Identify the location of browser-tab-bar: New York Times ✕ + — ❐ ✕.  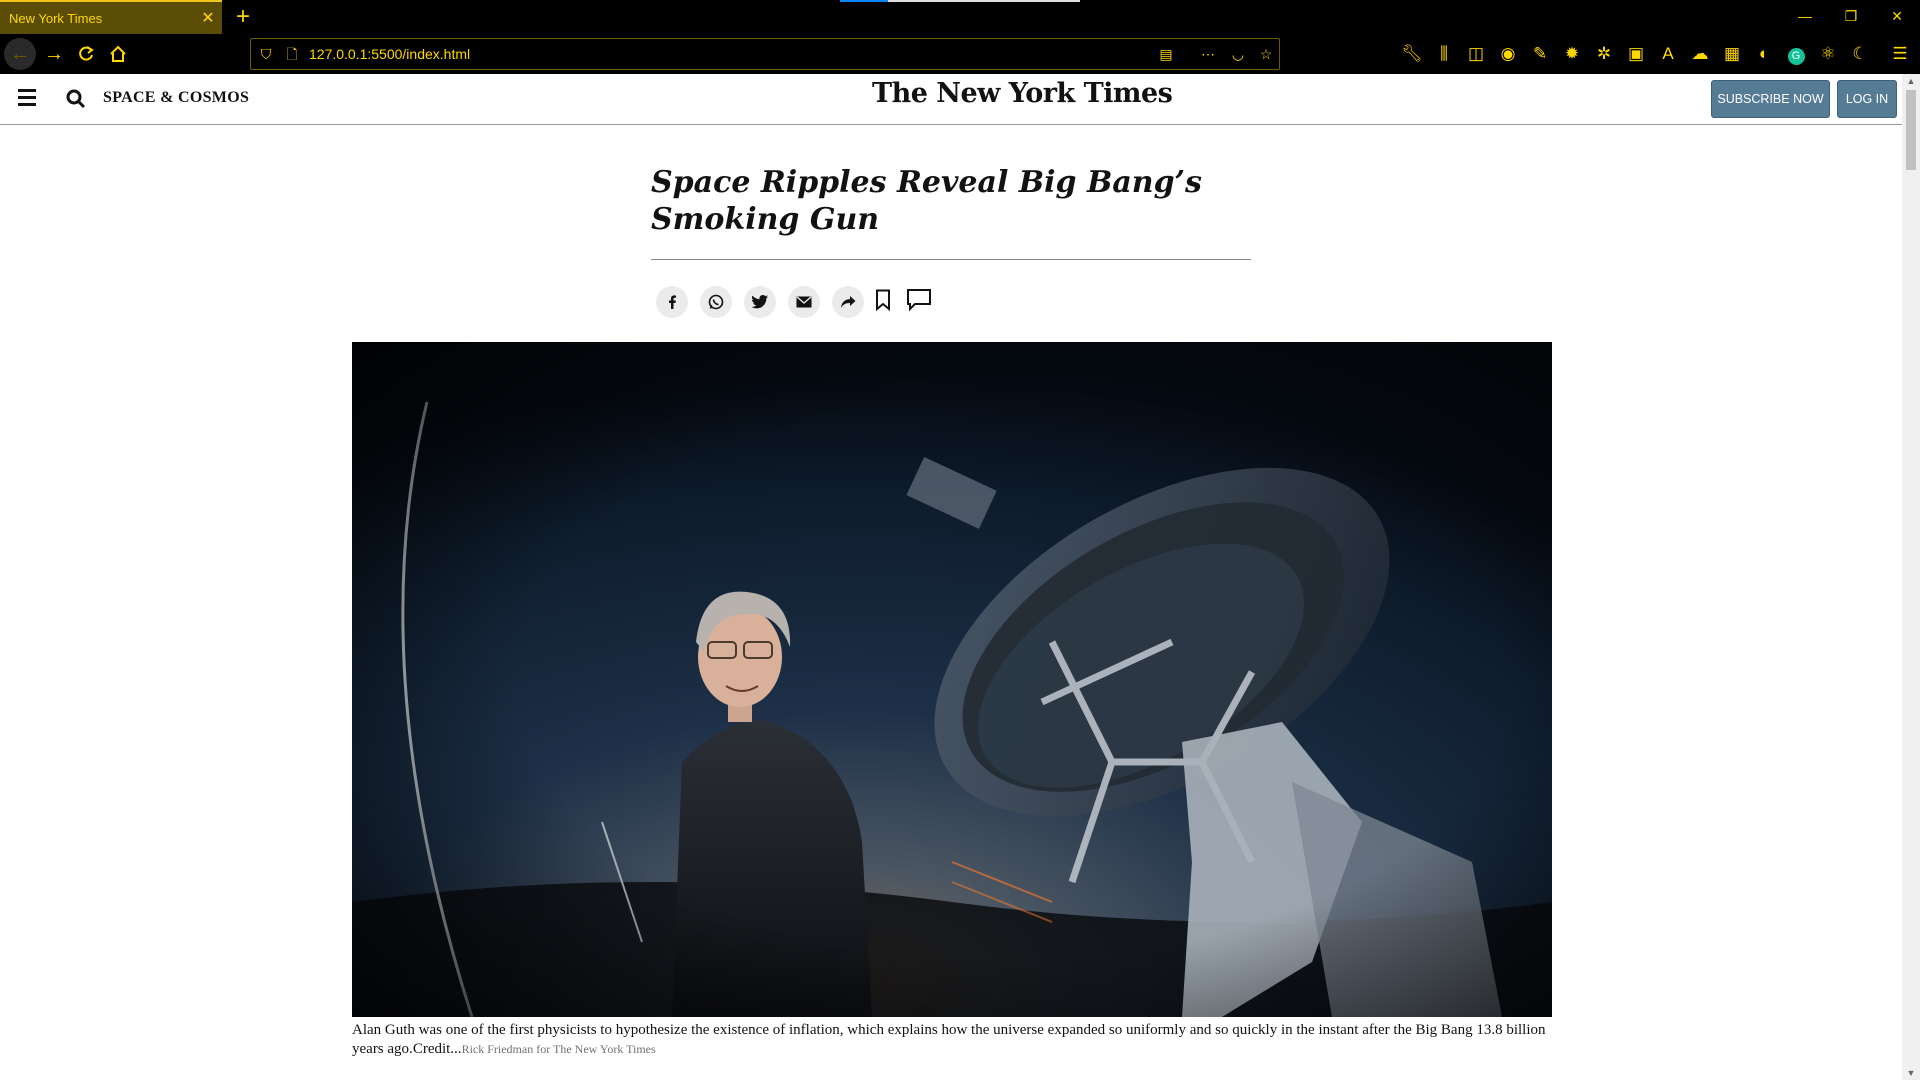
(960, 17).